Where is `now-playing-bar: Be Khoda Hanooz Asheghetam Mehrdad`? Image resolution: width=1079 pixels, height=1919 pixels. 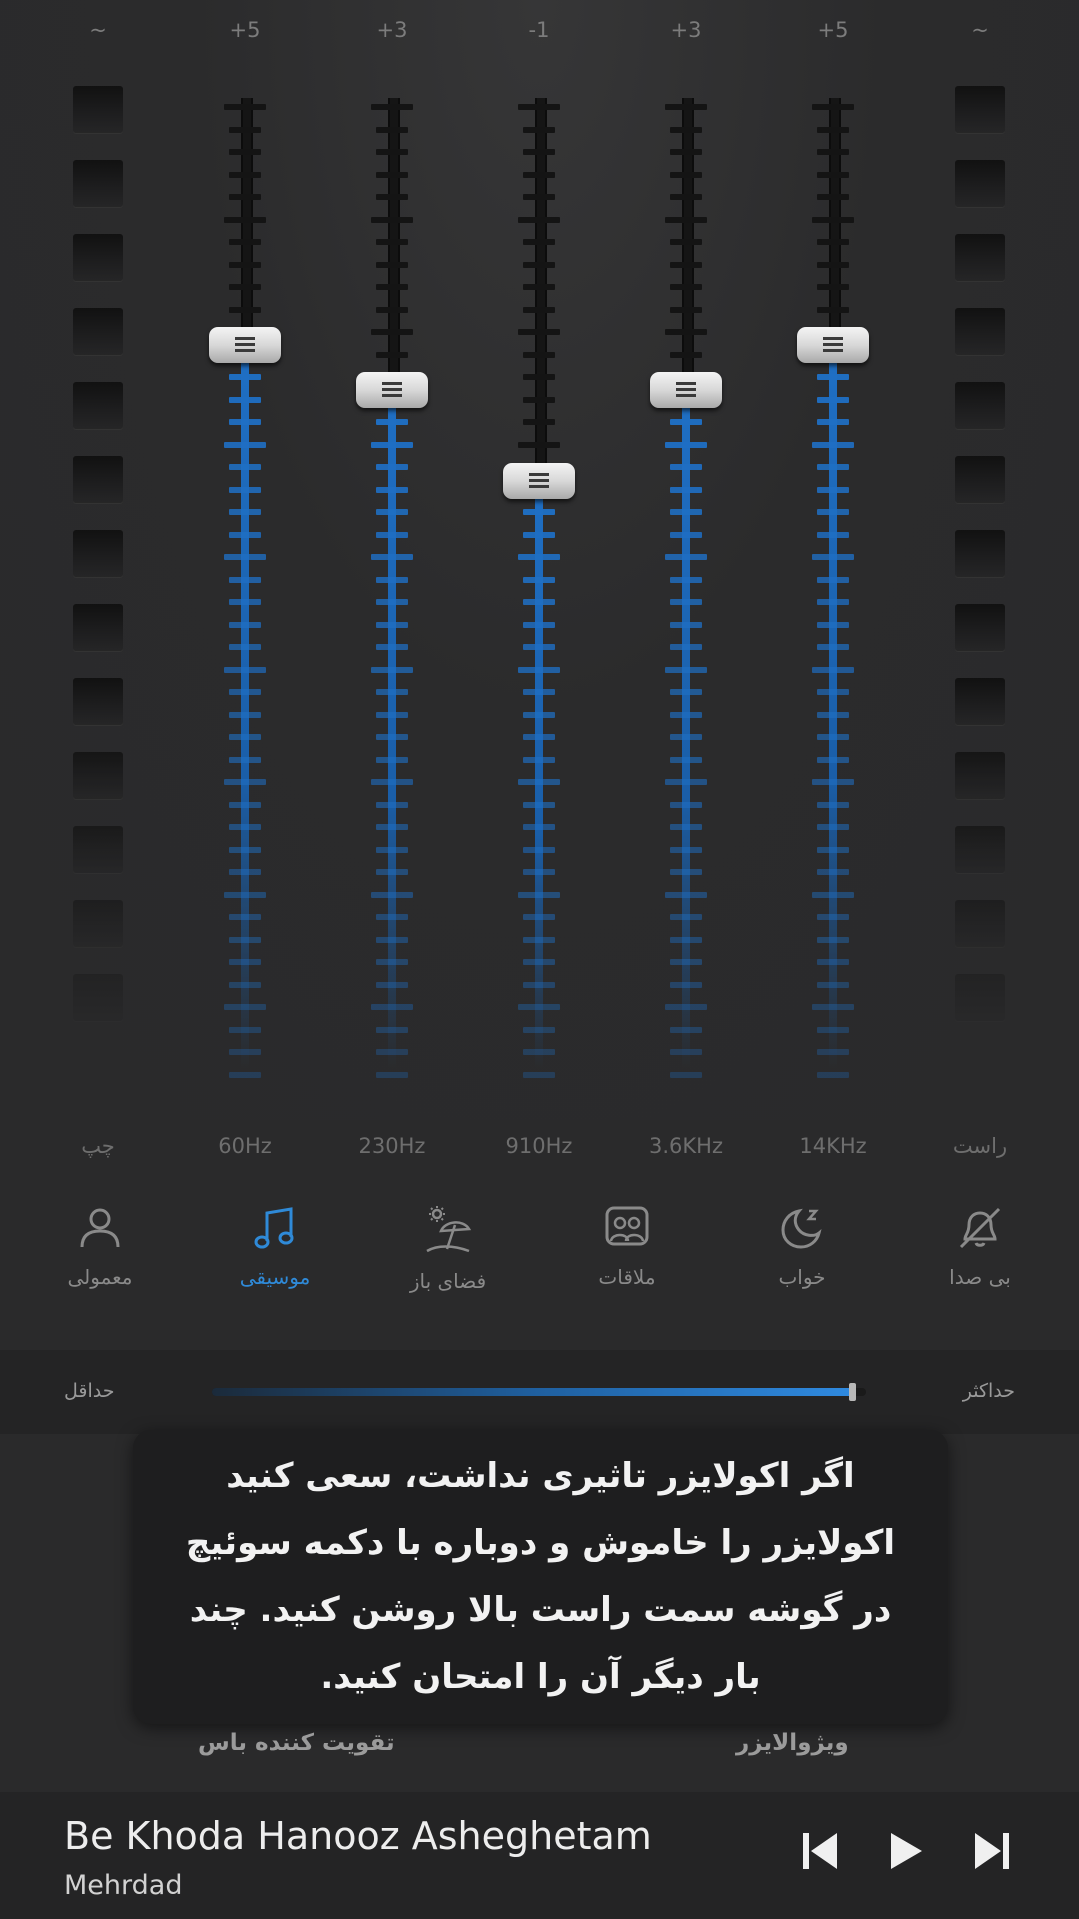 now-playing-bar: Be Khoda Hanooz Asheghetam Mehrdad is located at coordinates (539, 1855).